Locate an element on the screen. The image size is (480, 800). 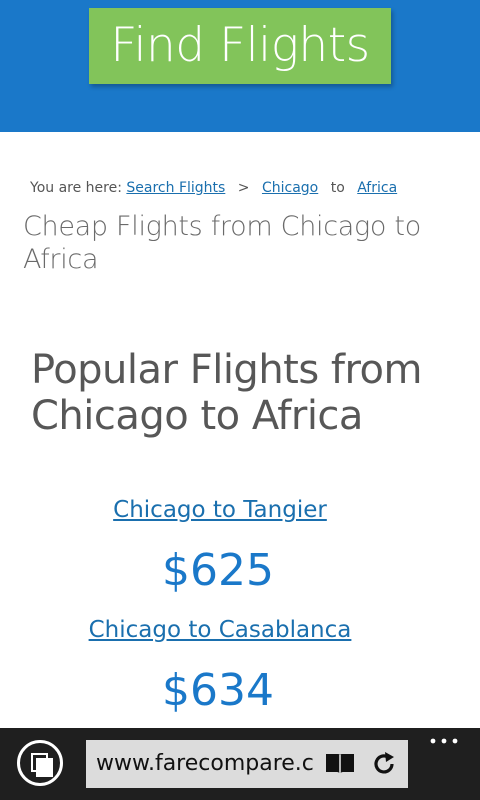
section-title: Popular Flights from Chicago to Africa is located at coordinates (227, 393).